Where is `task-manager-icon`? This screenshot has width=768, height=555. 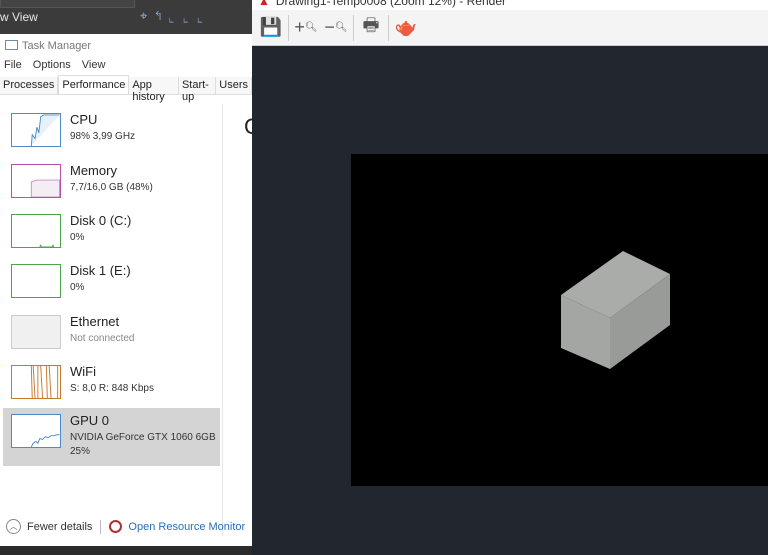 task-manager-icon is located at coordinates (11, 45).